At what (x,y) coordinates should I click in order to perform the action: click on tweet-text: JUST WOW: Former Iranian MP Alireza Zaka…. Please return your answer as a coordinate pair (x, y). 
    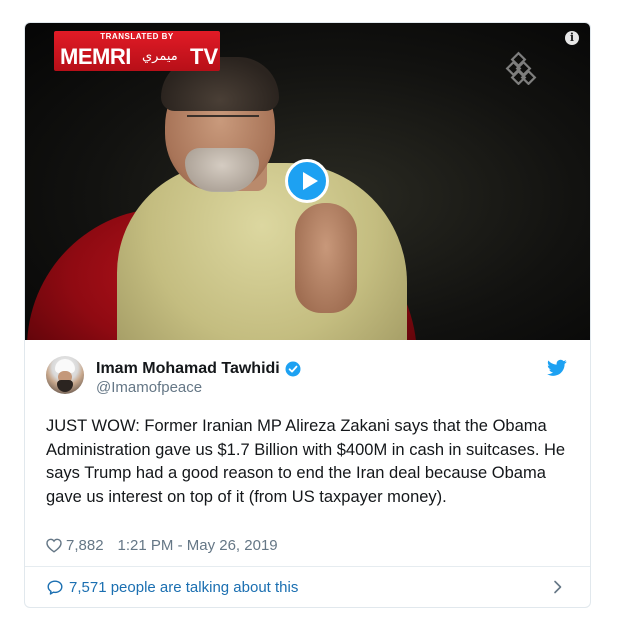
    Looking at the image, I should click on (306, 461).